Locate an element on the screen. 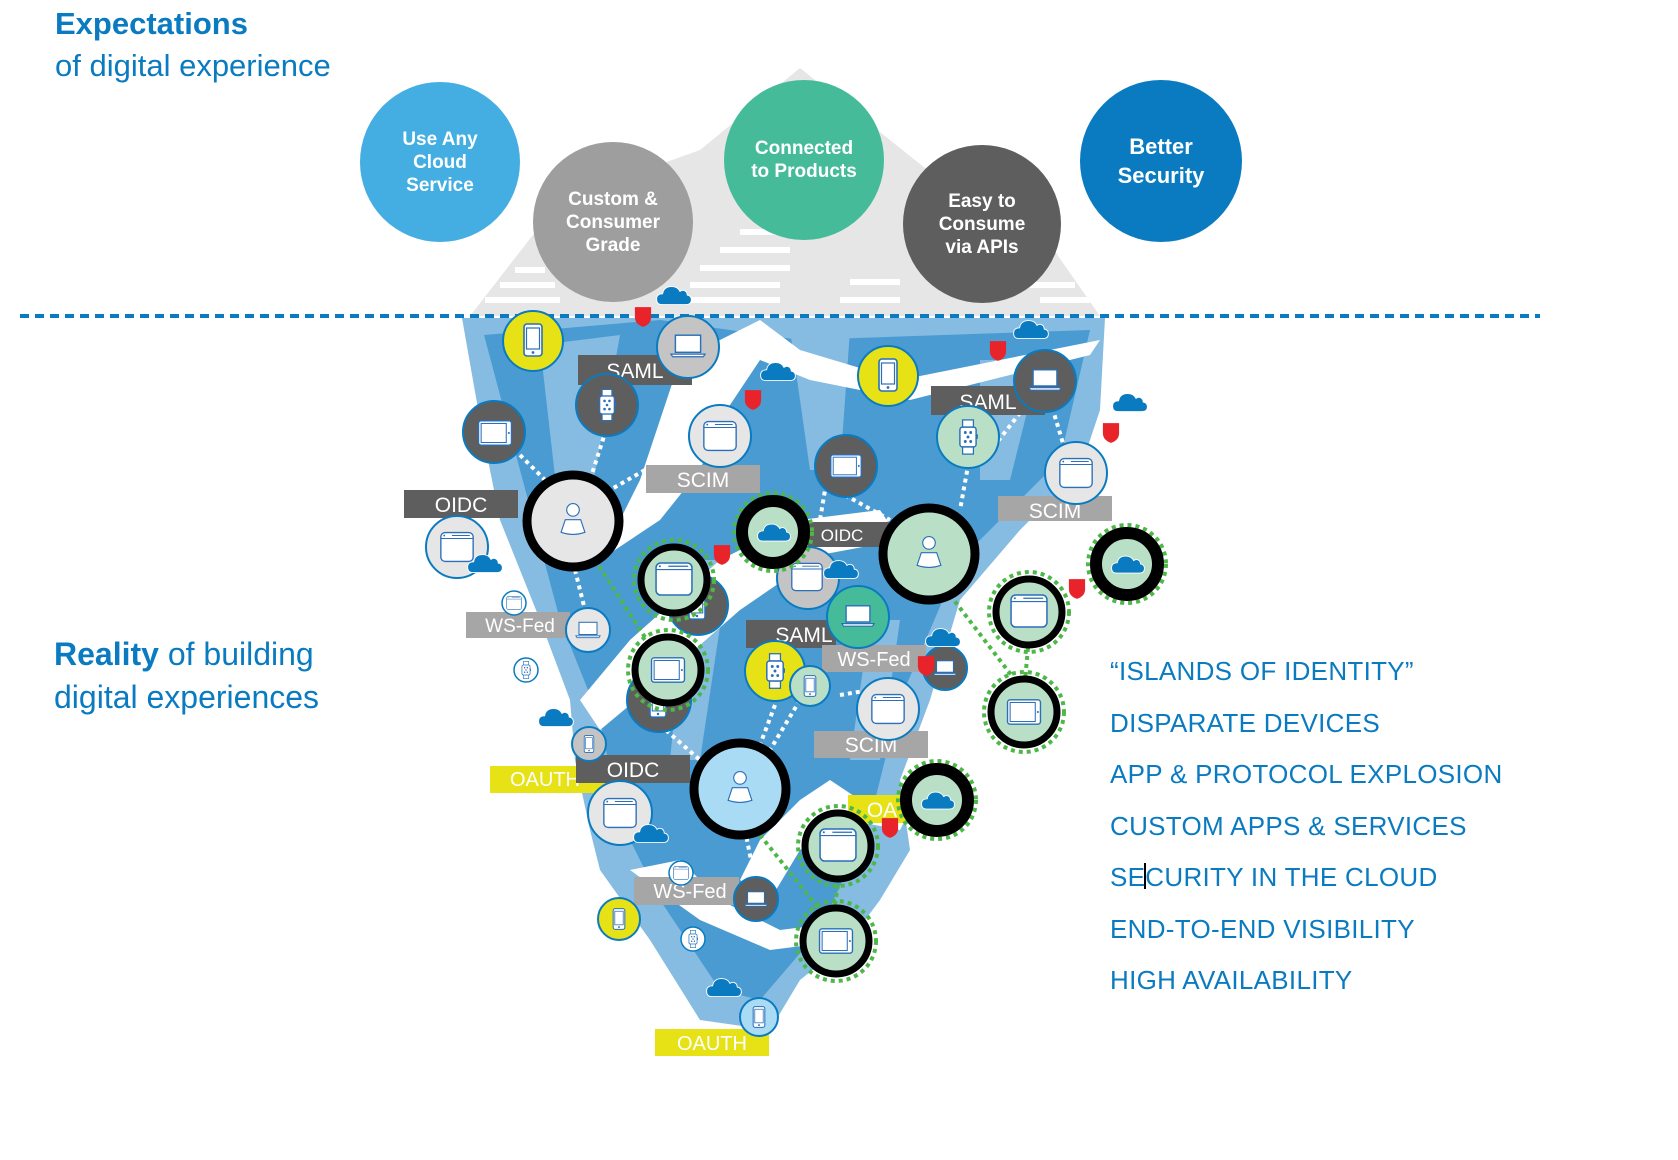  challenge-item: END-TO-END VISIBILITY is located at coordinates (1262, 928).